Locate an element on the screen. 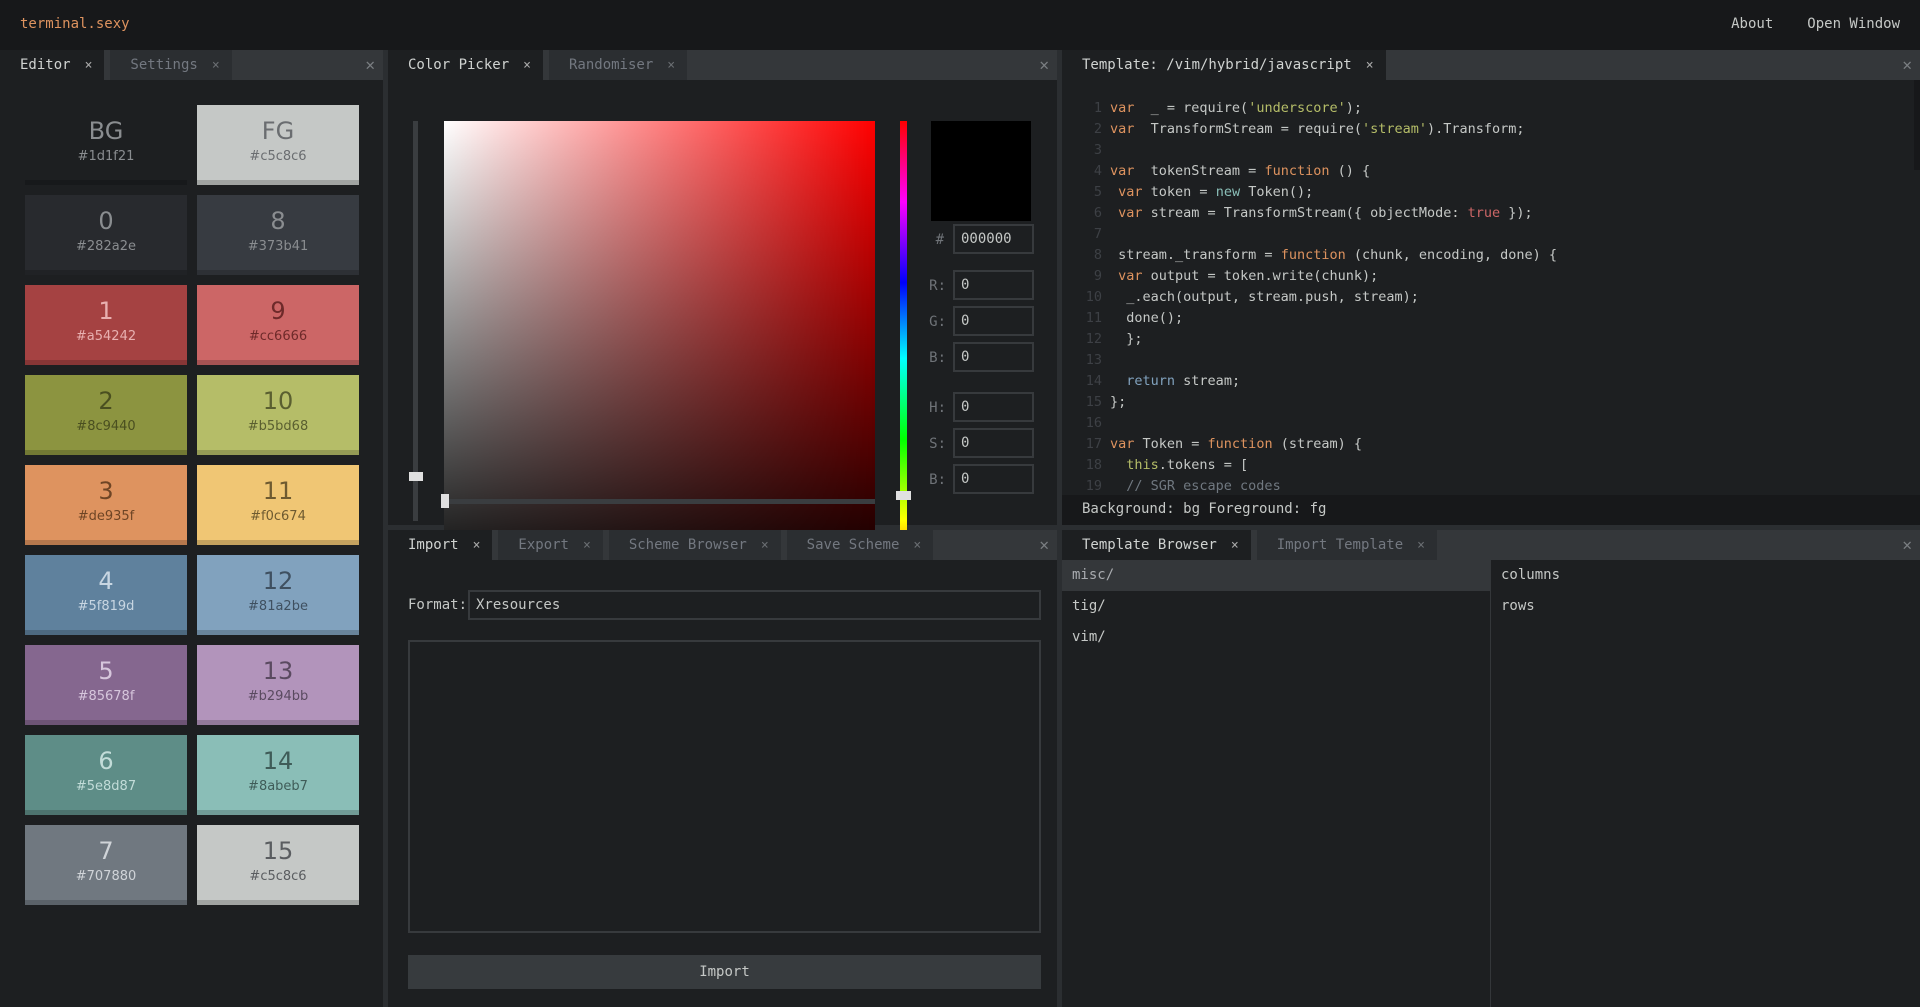 The image size is (1920, 1007). tab-editor: Editor × is located at coordinates (52, 65).